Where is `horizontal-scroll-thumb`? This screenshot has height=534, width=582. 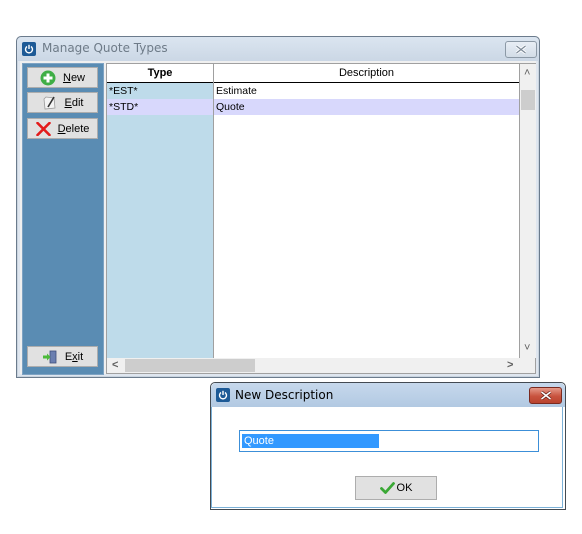
horizontal-scroll-thumb is located at coordinates (190, 365).